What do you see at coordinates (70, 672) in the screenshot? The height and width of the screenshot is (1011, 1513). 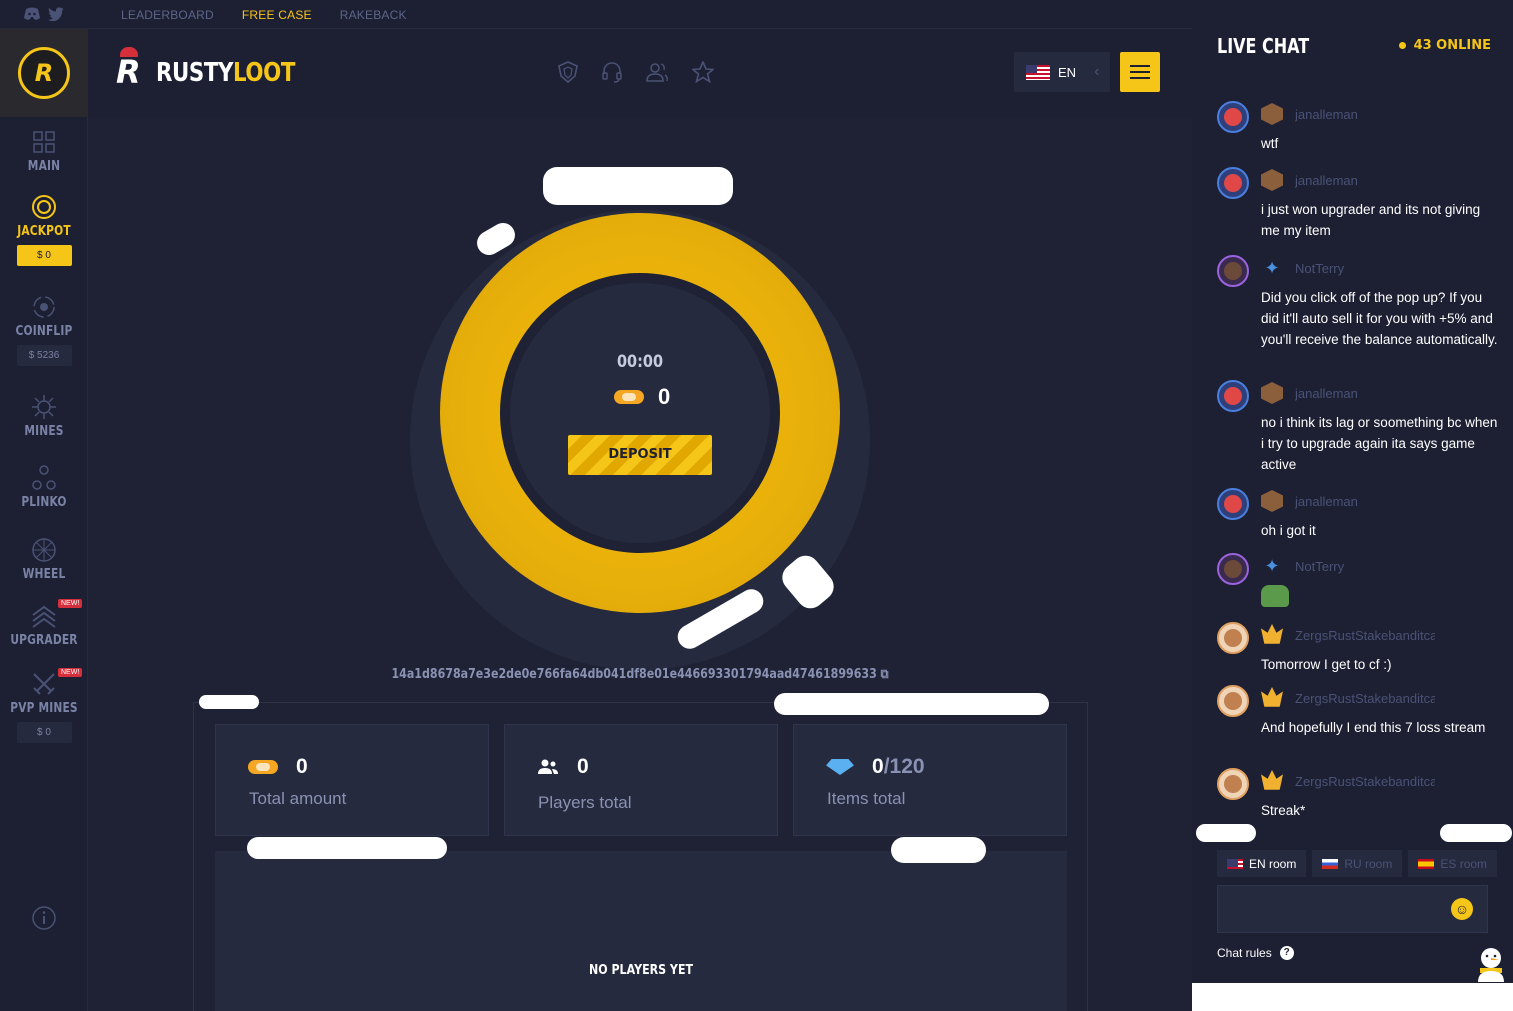 I see `new-tag: NEW!` at bounding box center [70, 672].